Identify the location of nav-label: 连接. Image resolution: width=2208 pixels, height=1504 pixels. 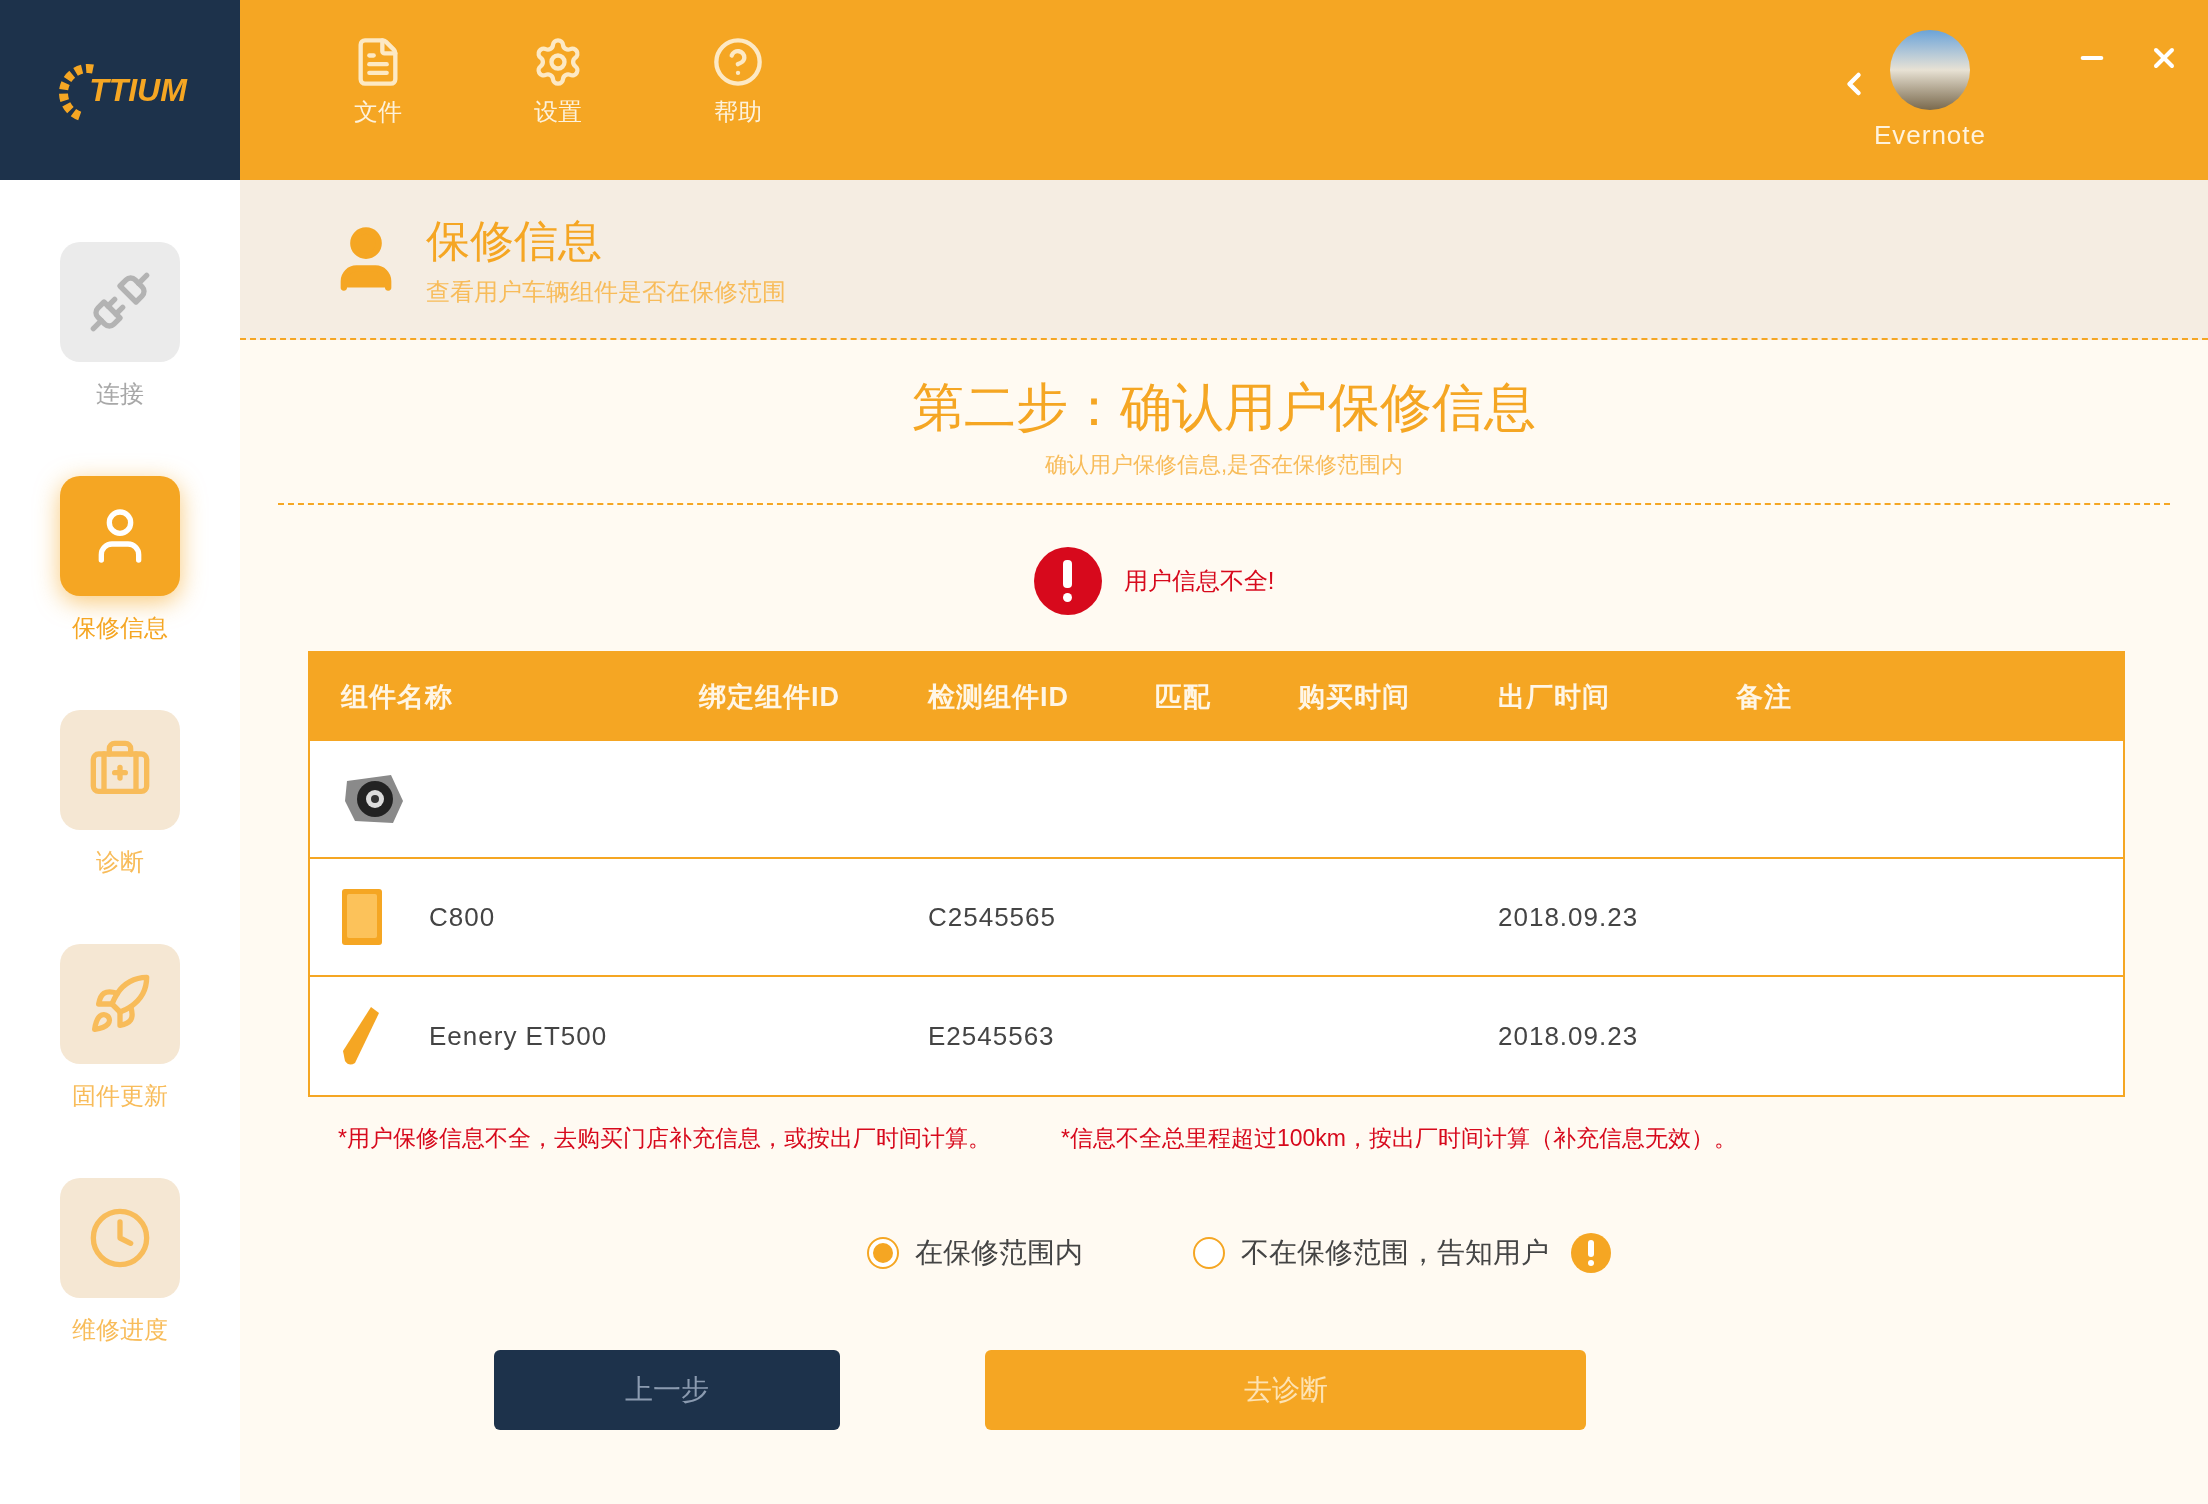
(120, 394).